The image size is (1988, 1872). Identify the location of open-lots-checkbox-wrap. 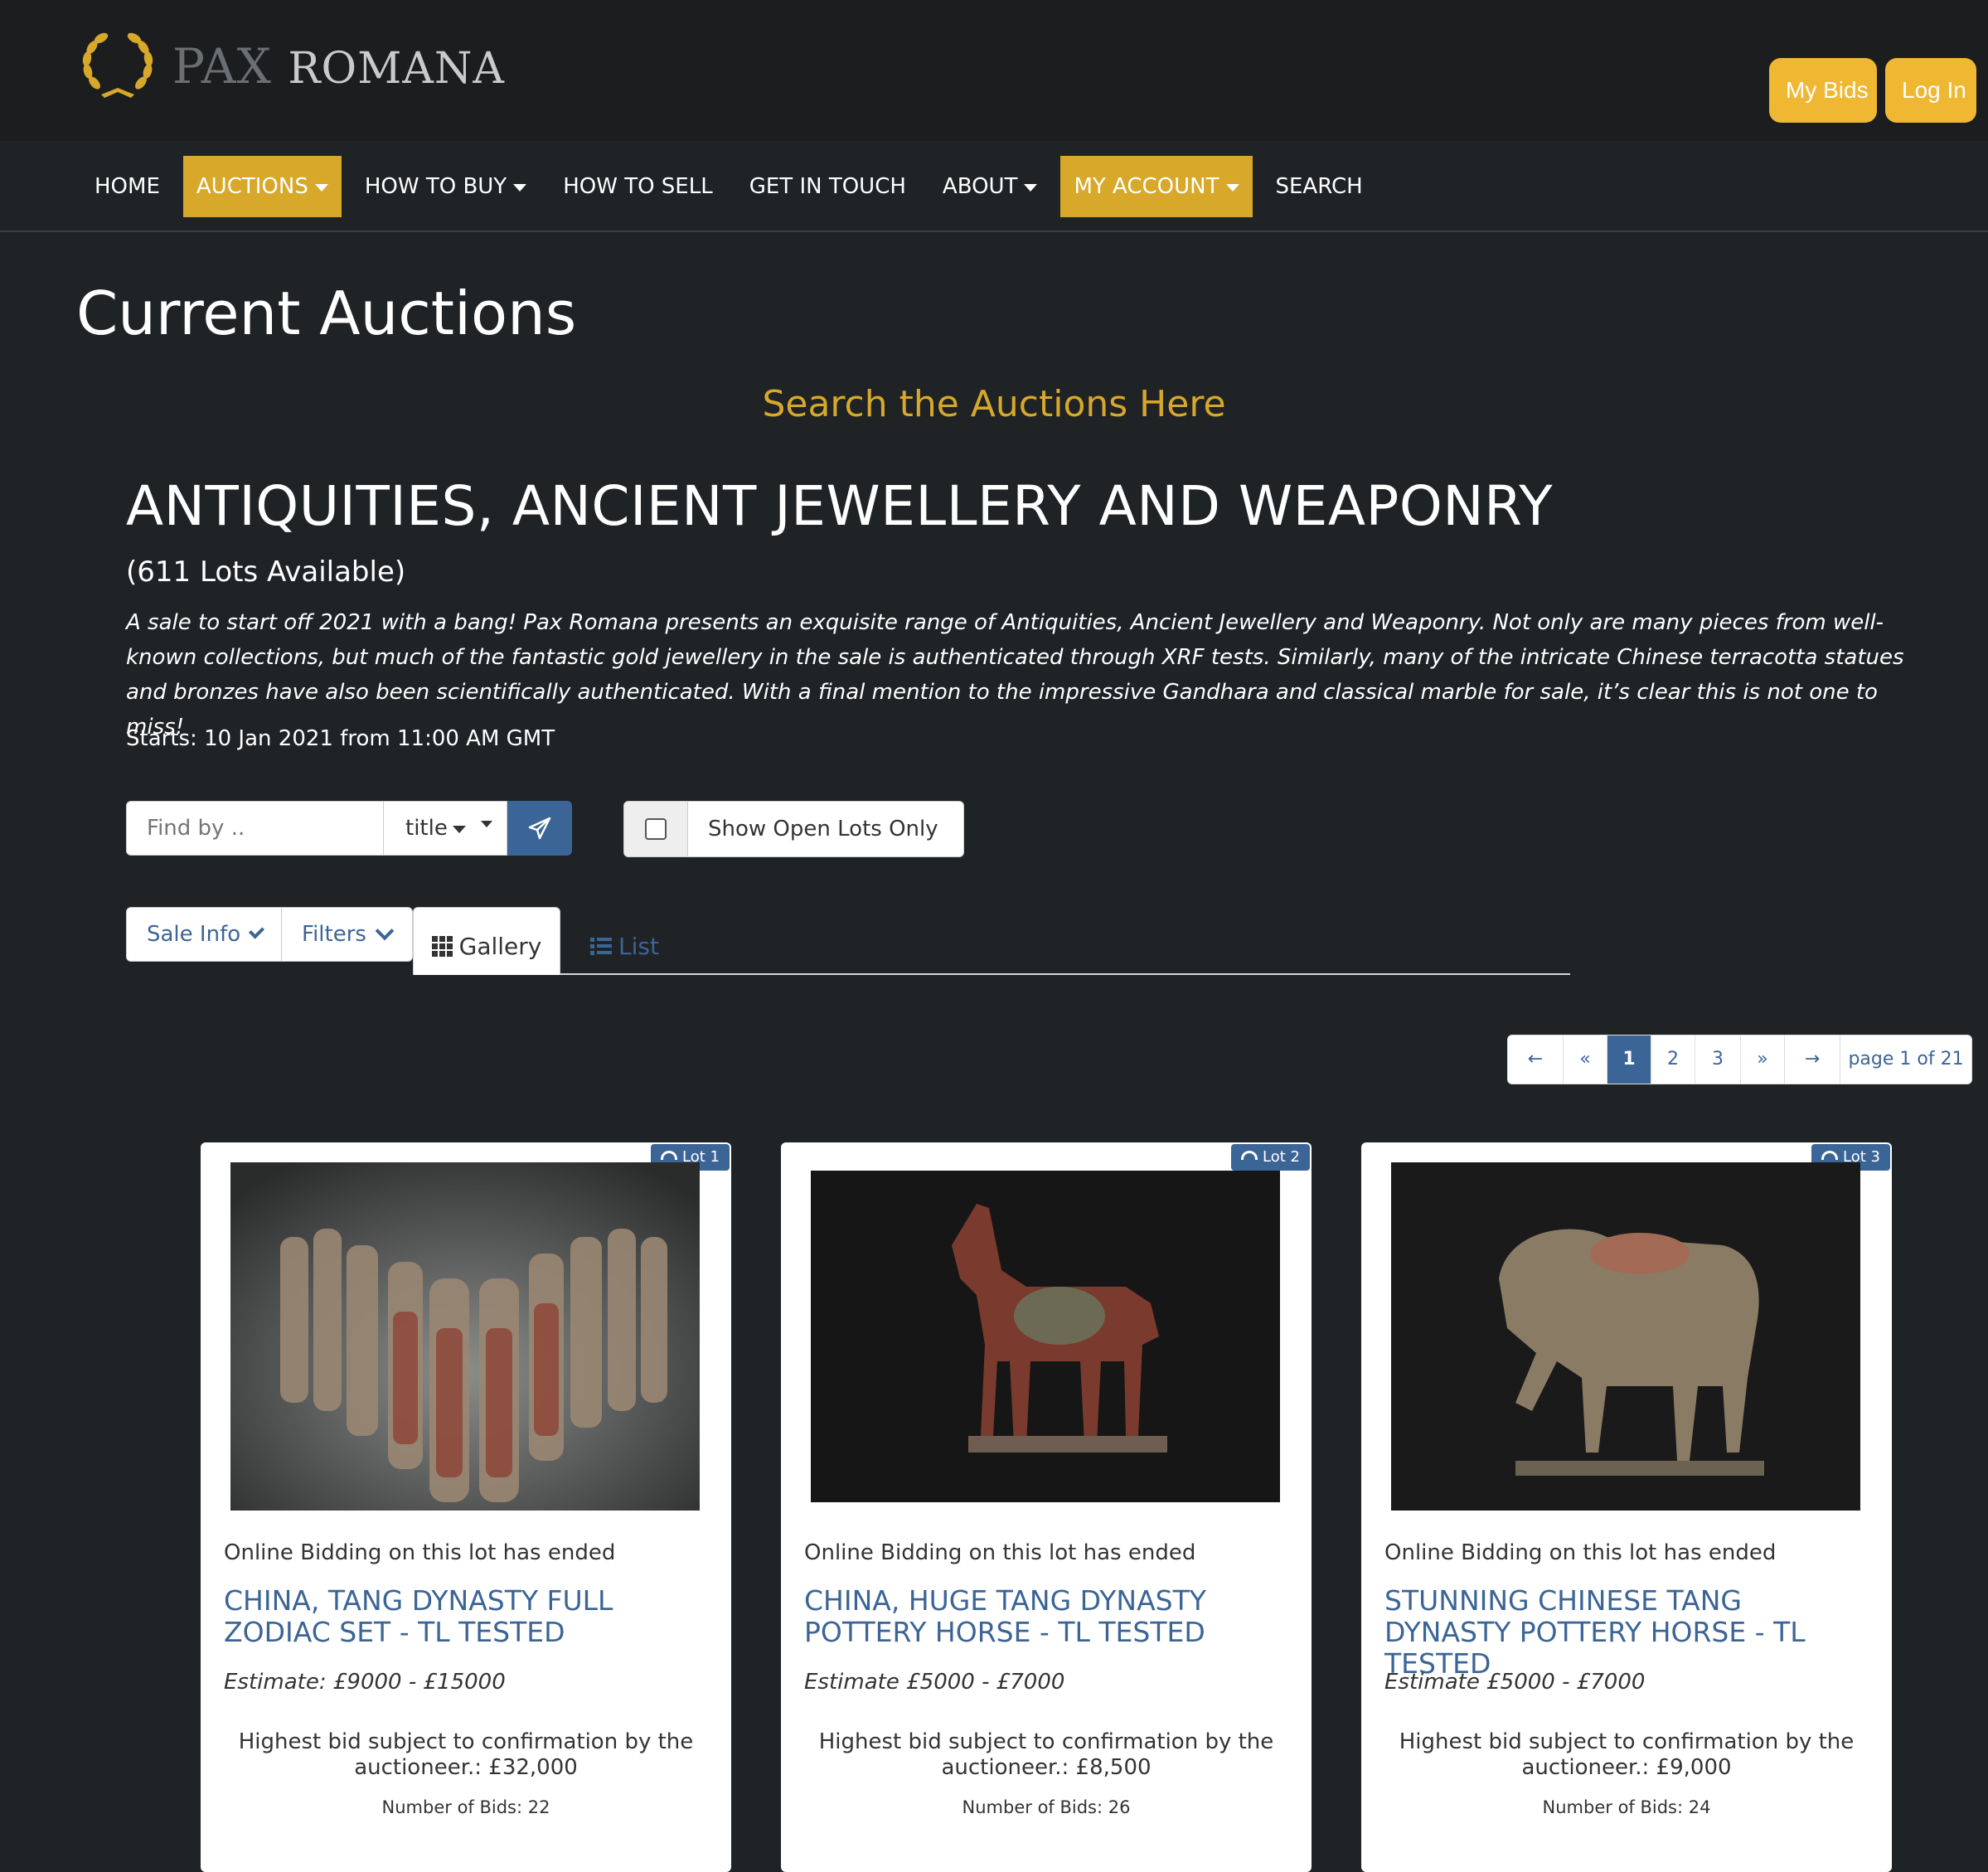
(656, 829).